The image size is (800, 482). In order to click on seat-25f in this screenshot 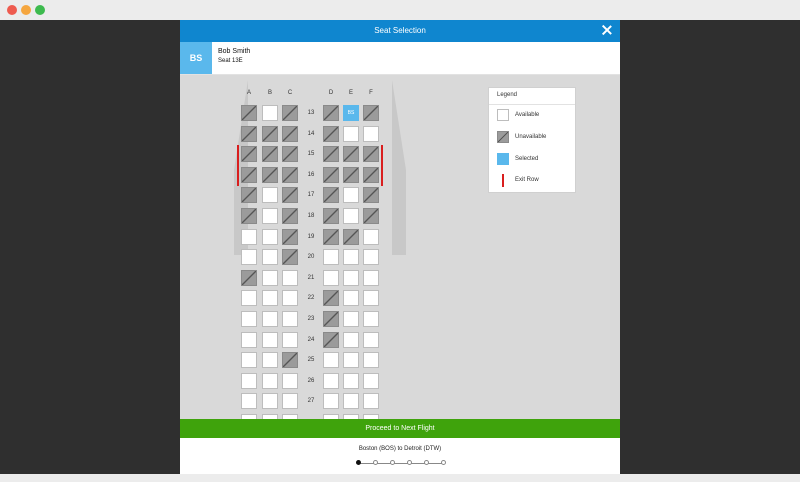, I will do `click(371, 360)`.